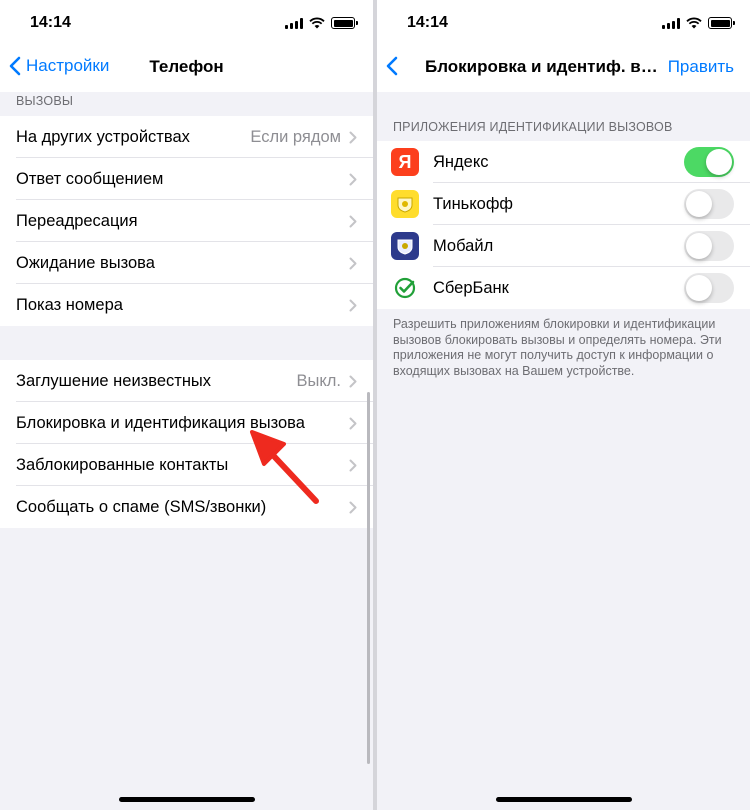 Image resolution: width=750 pixels, height=810 pixels. What do you see at coordinates (77, 220) in the screenshot?
I see `row-label: Переадресация` at bounding box center [77, 220].